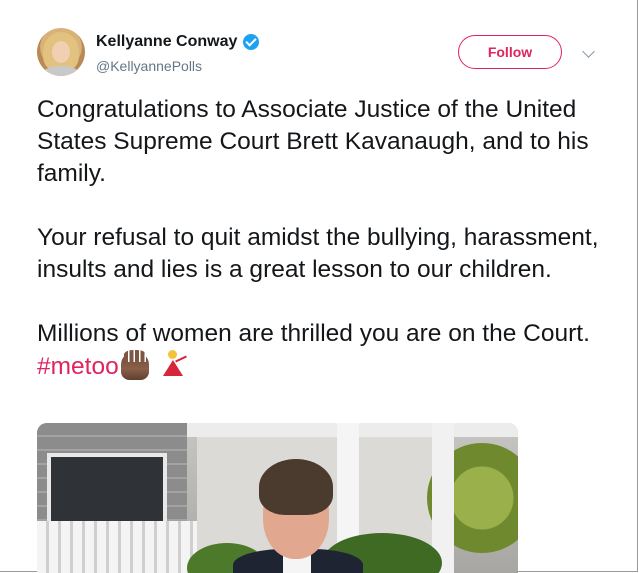  What do you see at coordinates (251, 42) in the screenshot?
I see `verified-badge-icon` at bounding box center [251, 42].